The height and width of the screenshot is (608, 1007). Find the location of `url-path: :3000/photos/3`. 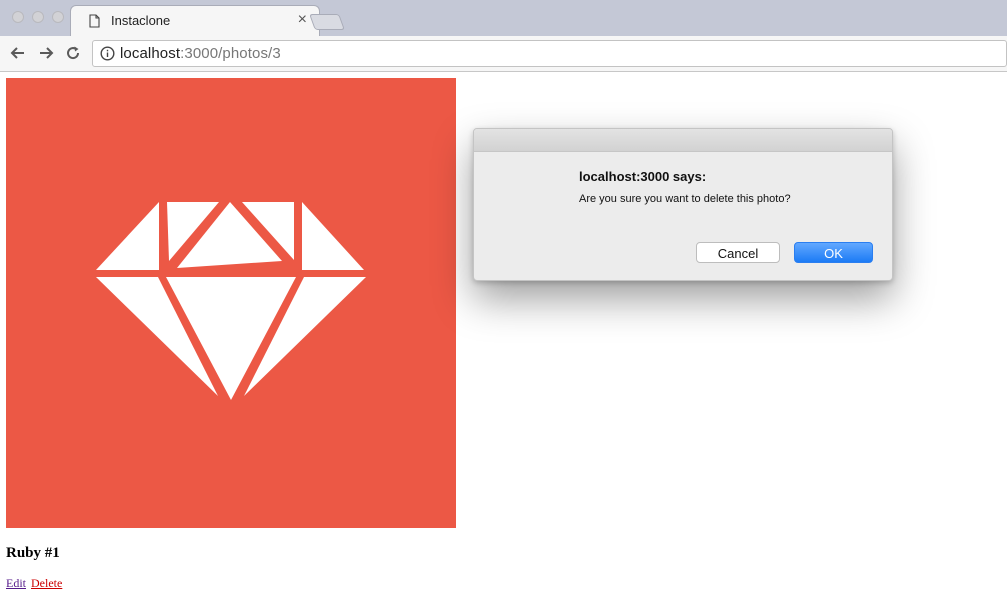

url-path: :3000/photos/3 is located at coordinates (230, 53).